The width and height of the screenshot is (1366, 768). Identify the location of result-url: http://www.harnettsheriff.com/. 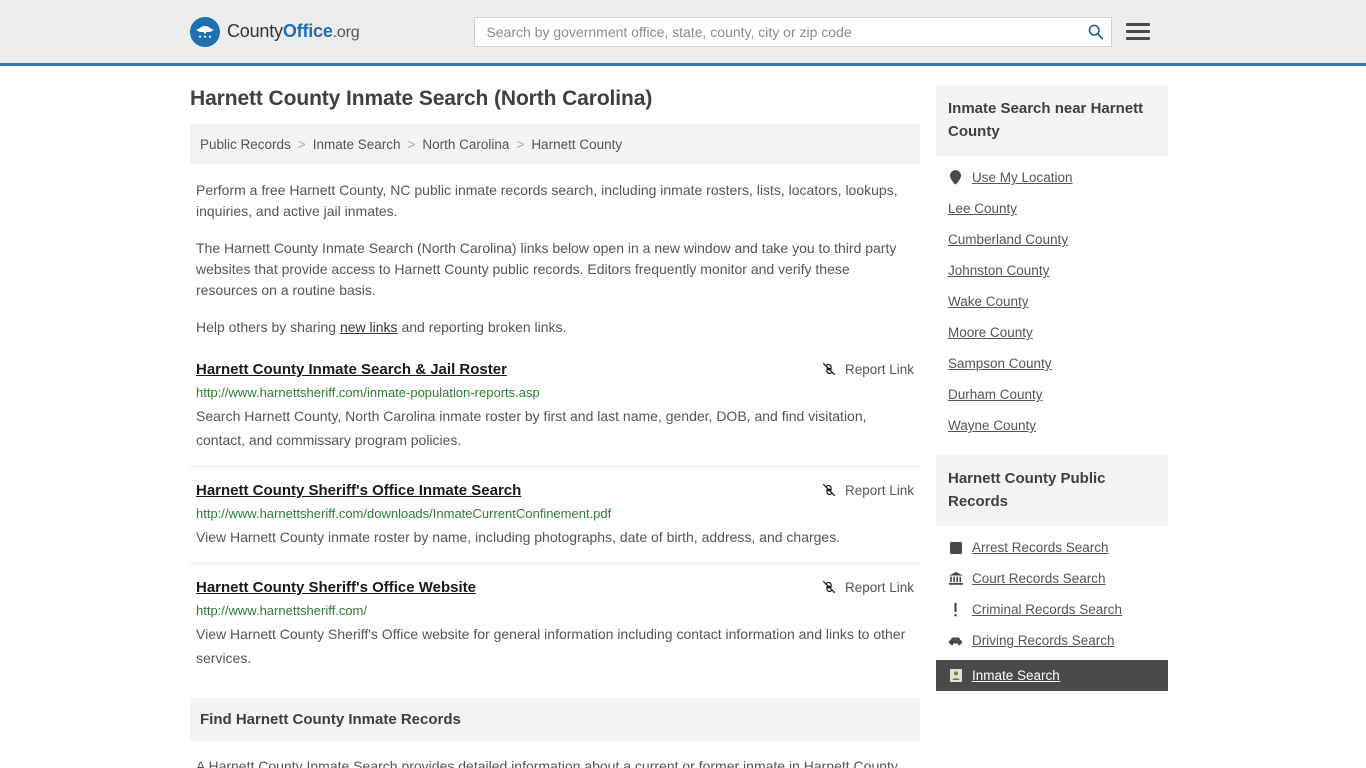
(281, 610).